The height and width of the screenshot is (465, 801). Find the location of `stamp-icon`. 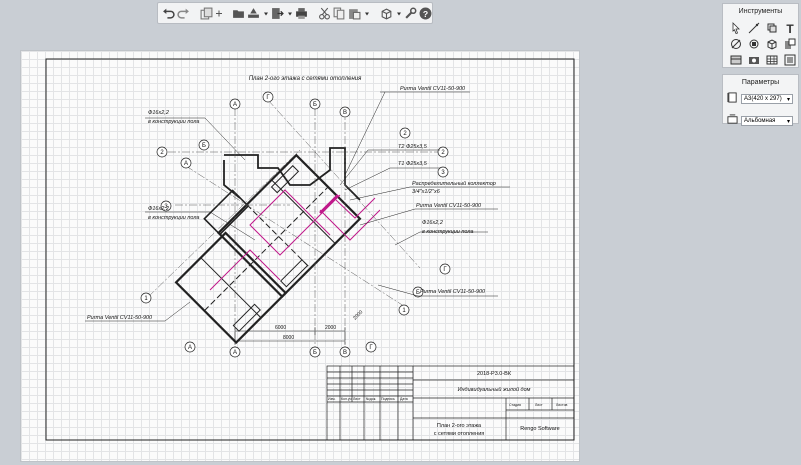

stamp-icon is located at coordinates (754, 60).